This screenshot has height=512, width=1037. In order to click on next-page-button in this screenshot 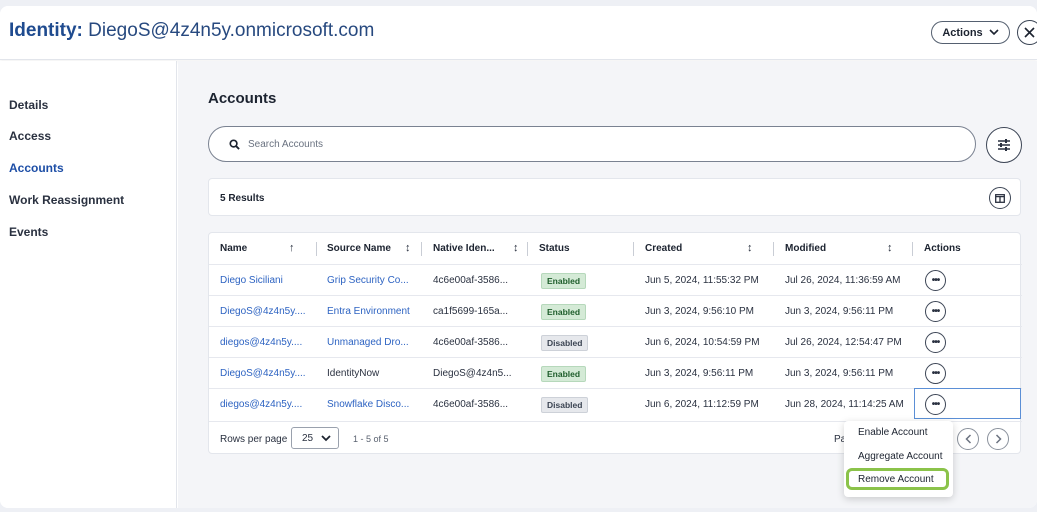, I will do `click(998, 439)`.